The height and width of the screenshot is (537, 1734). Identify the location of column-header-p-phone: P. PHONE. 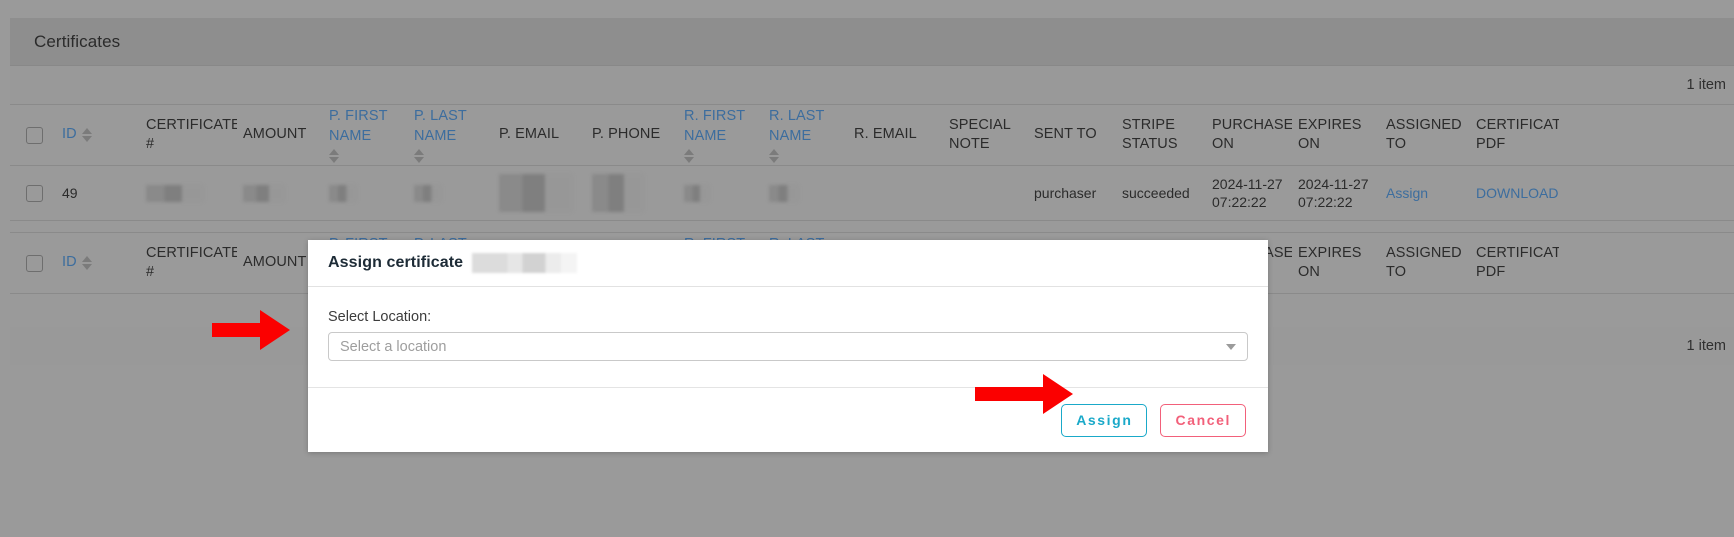
(632, 135).